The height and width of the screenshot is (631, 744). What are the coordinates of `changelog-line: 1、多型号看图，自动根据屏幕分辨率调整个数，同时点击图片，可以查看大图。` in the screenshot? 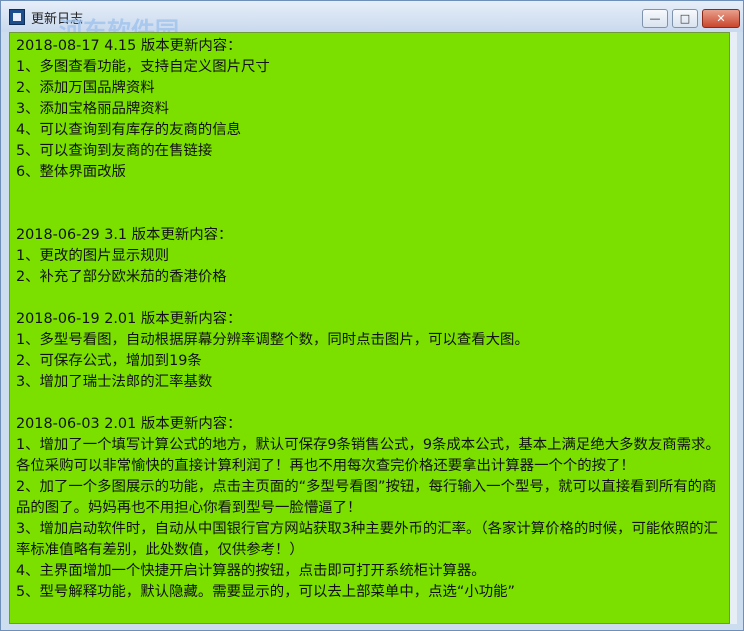 It's located at (272, 340).